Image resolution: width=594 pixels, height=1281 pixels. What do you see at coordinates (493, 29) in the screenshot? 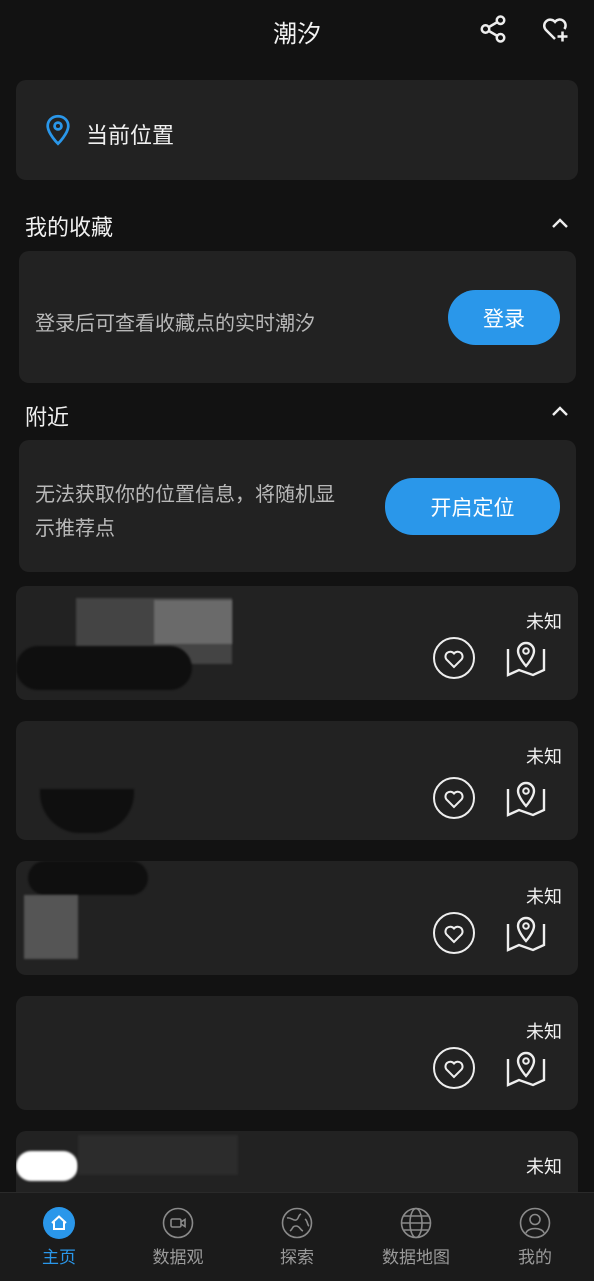
I see `share-icon` at bounding box center [493, 29].